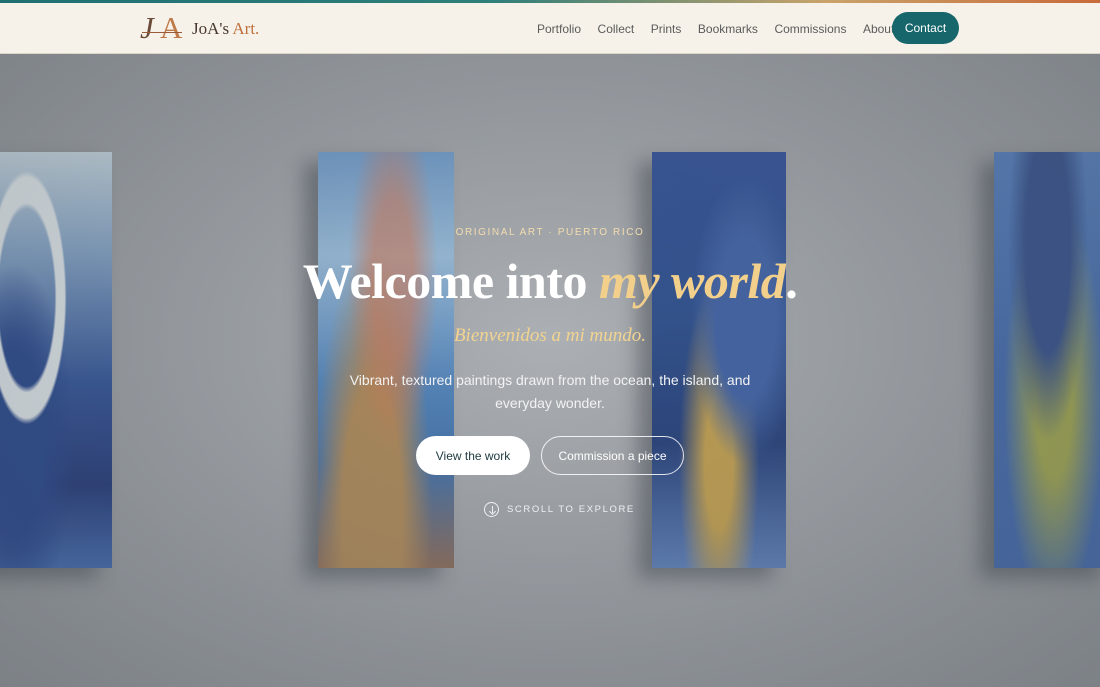 This screenshot has width=1100, height=687. Describe the element at coordinates (211, 28) in the screenshot. I see `brand-name-prefix: JoA's` at that location.